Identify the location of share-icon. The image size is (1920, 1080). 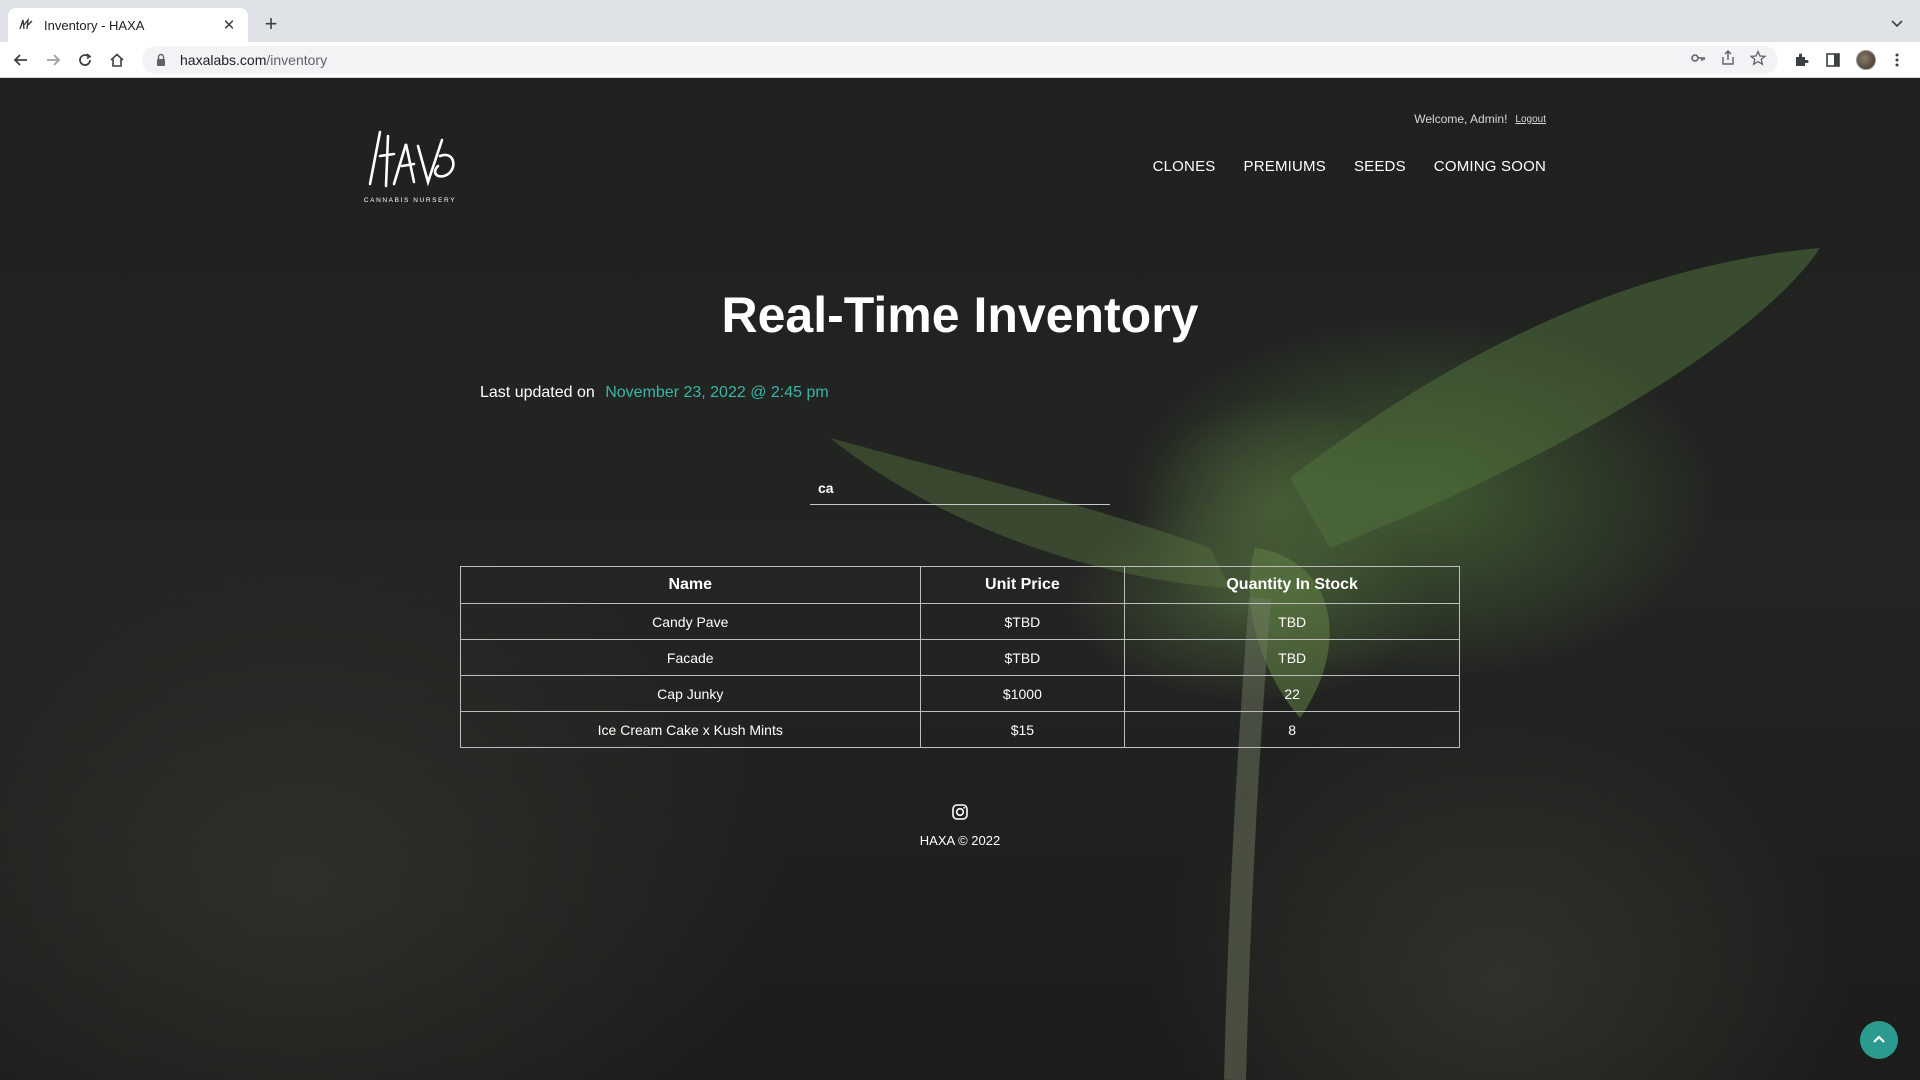
(1728, 58).